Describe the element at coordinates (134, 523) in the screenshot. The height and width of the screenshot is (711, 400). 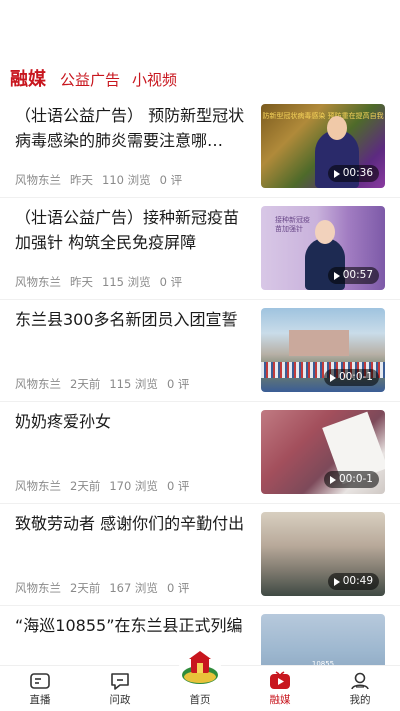
I see `feed-item-title: 致敬劳动者 感谢你们的辛勤付出` at that location.